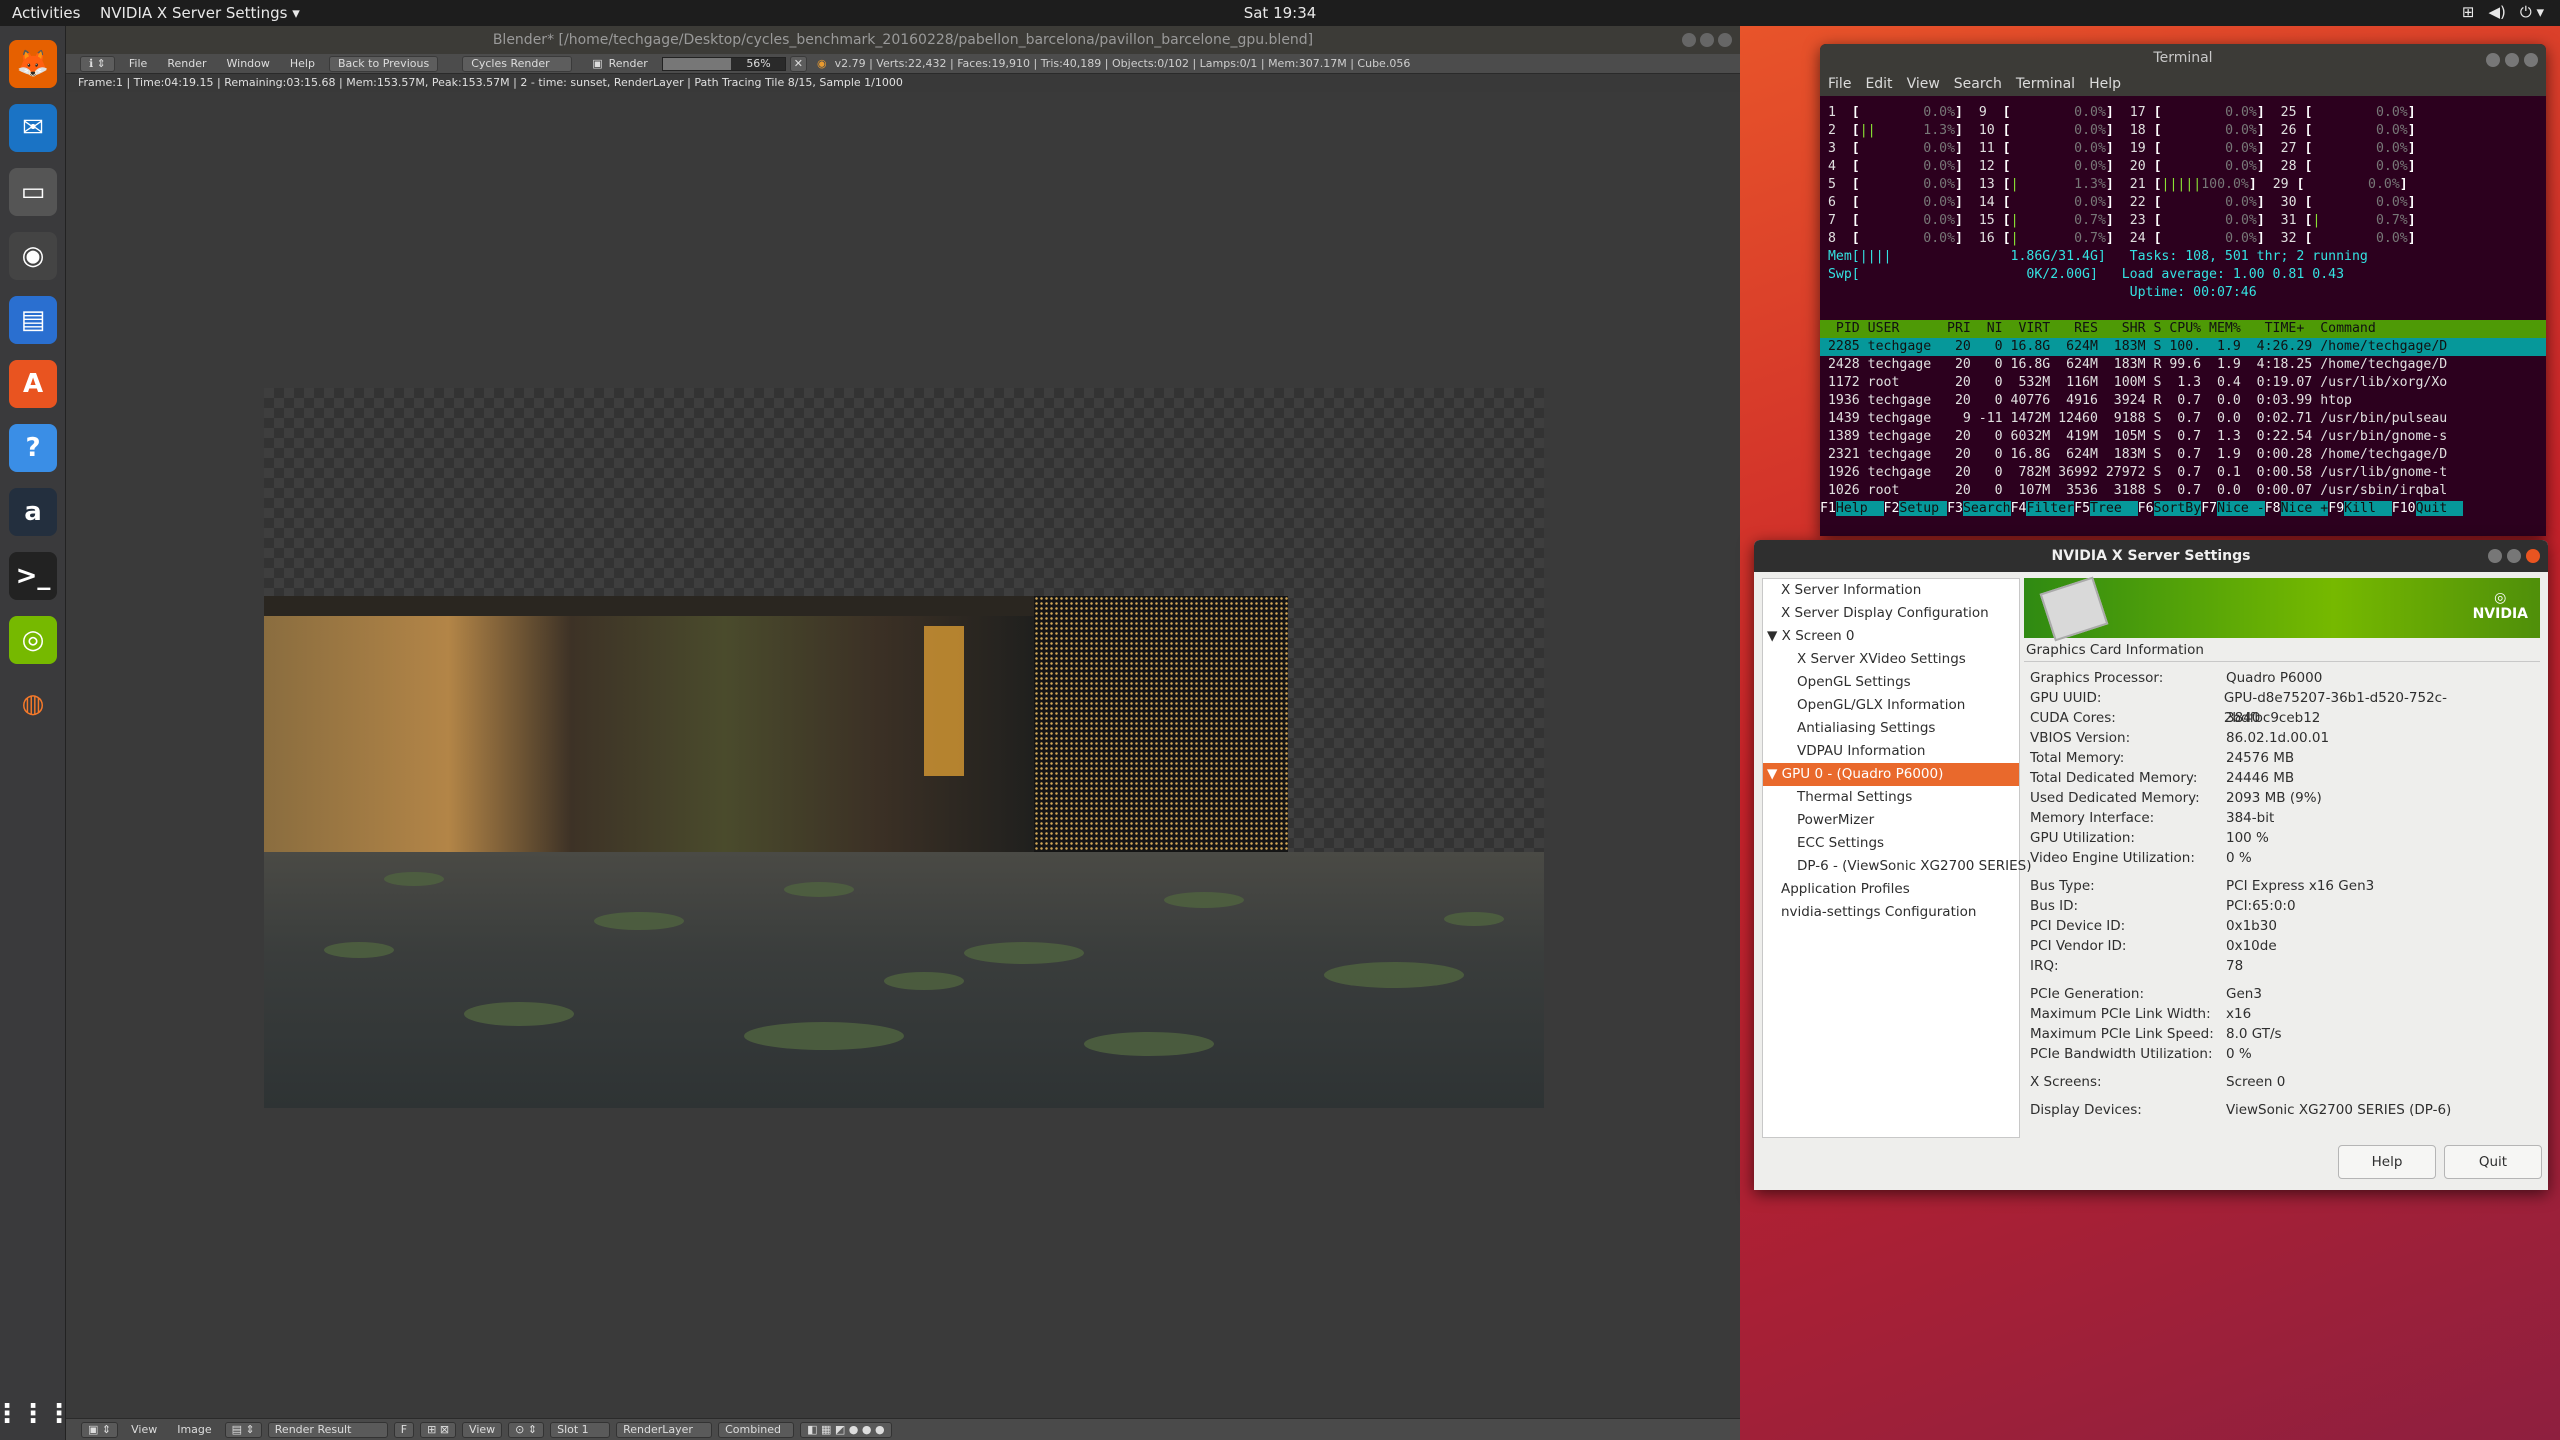 Image resolution: width=2560 pixels, height=1440 pixels. I want to click on fkey-label: Kill, so click(2368, 508).